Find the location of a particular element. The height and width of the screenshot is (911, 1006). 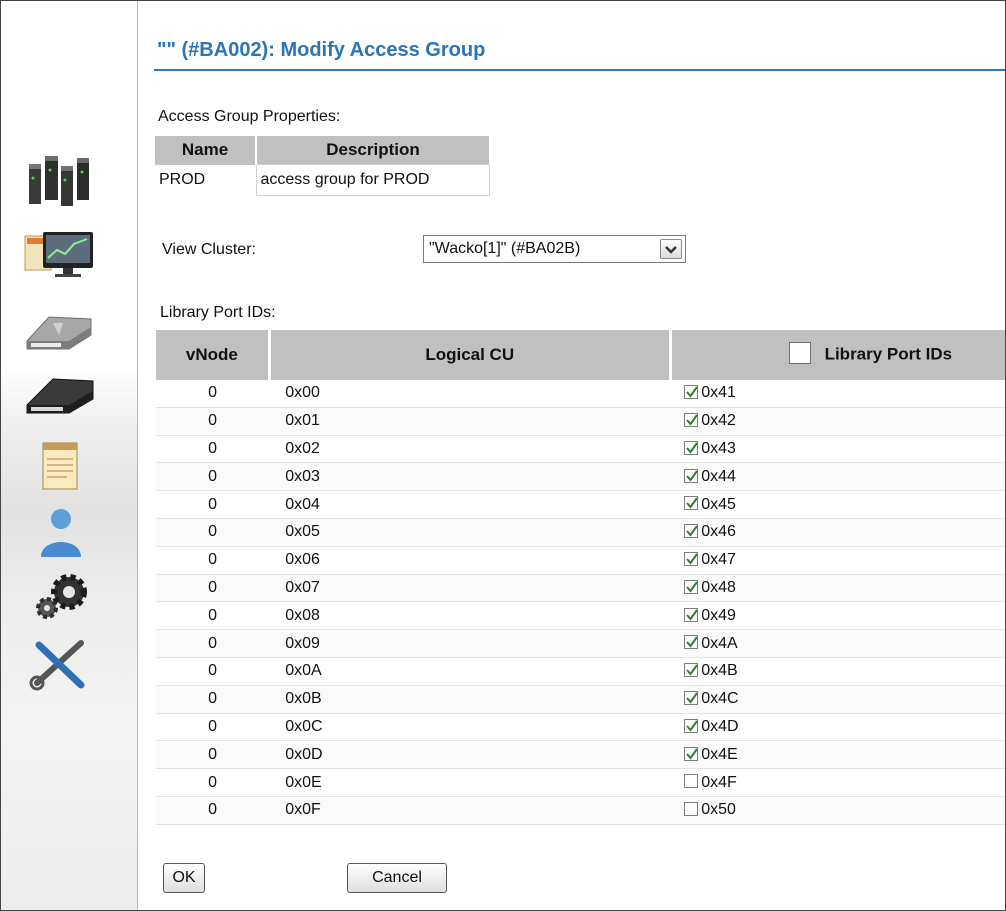

library-port-cell: 0x4A is located at coordinates (837, 643).